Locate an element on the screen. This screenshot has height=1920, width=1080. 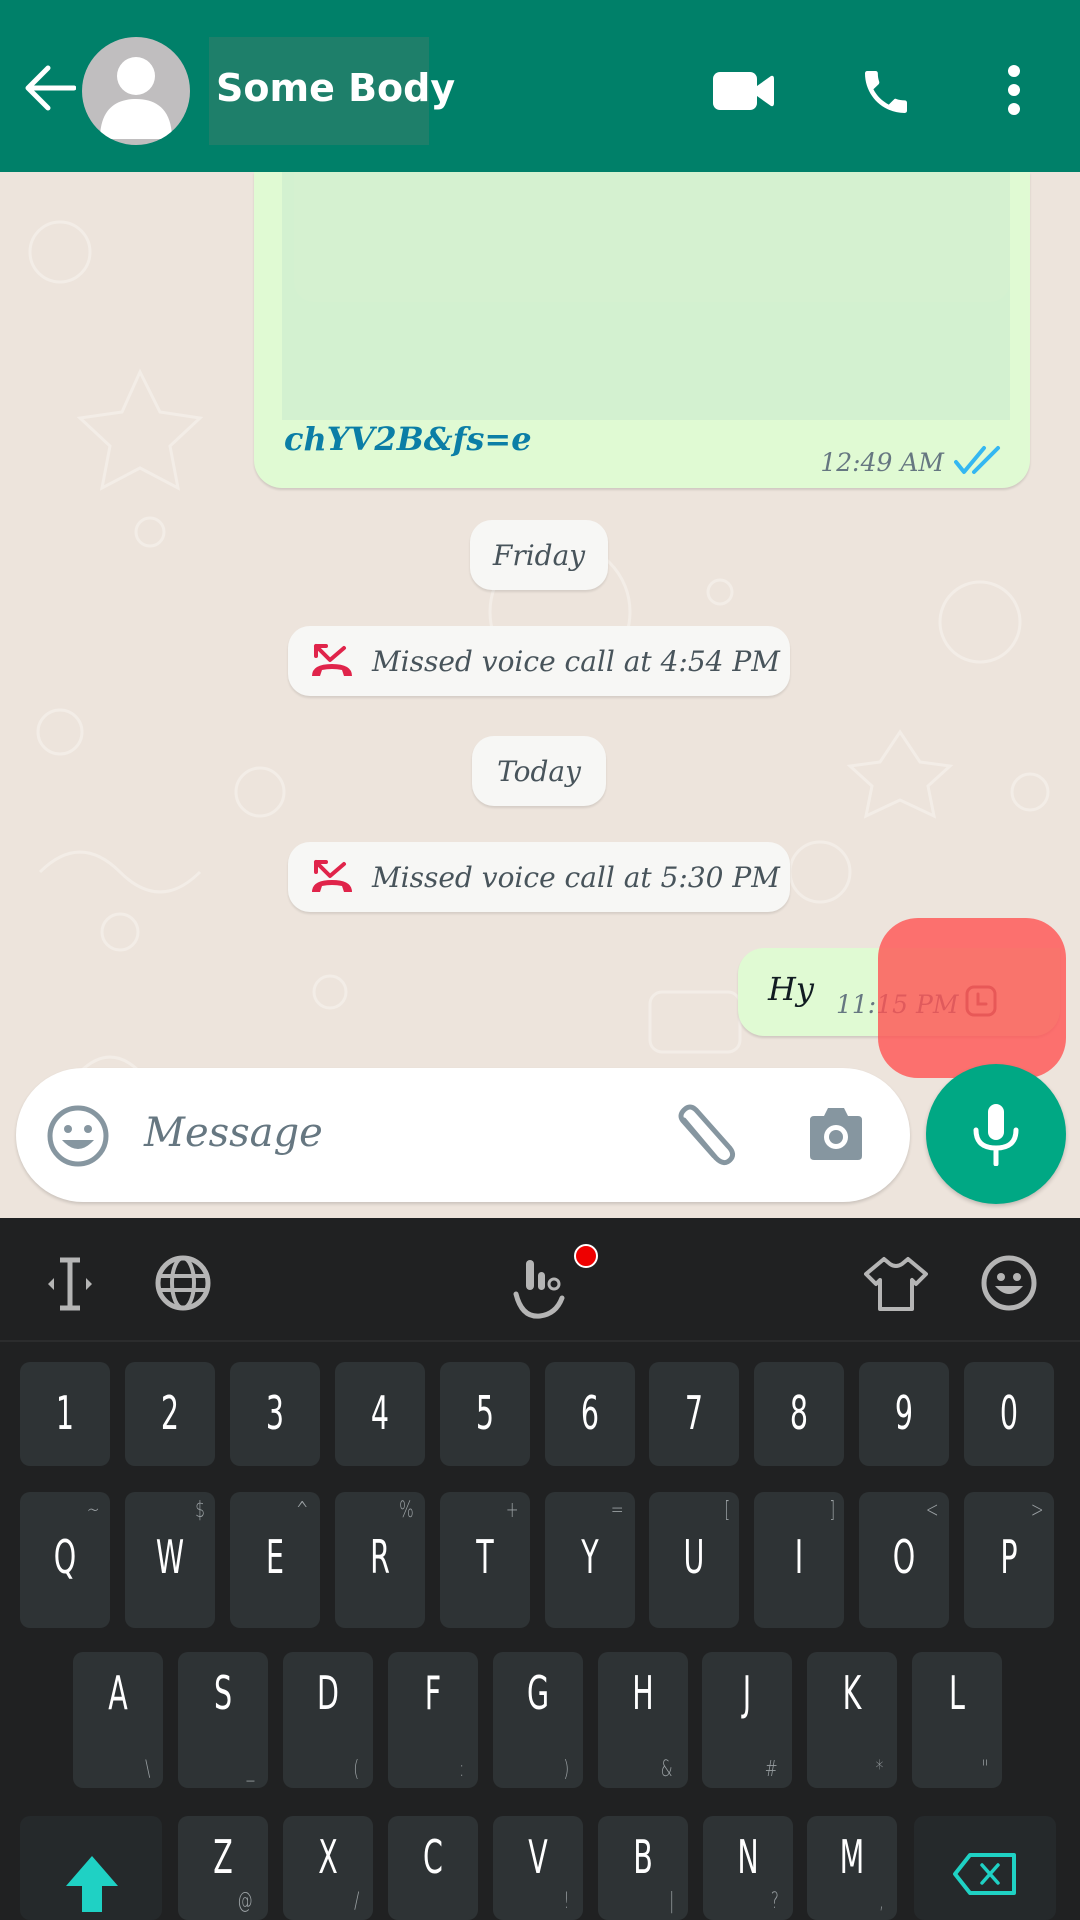
outgoing-message-link: chYV2B&fs=e 12:49 AM is located at coordinates (642, 330).